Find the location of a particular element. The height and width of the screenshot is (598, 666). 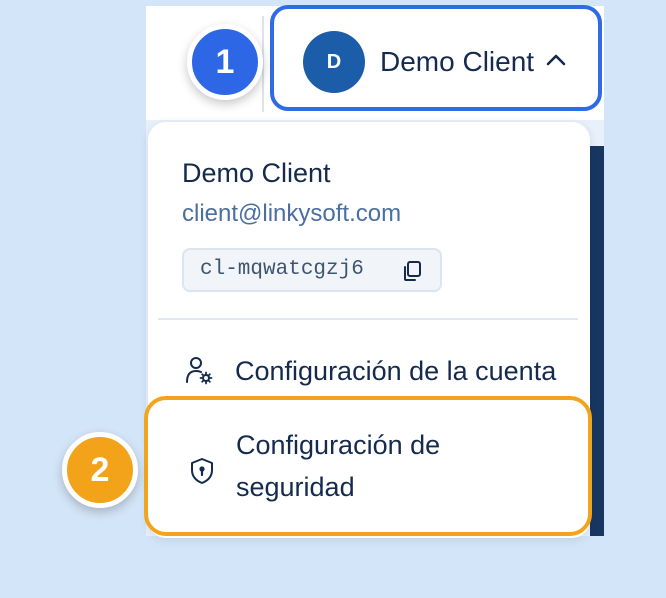

client-id-chip: cl-mqwatcgzj6 is located at coordinates (312, 270).